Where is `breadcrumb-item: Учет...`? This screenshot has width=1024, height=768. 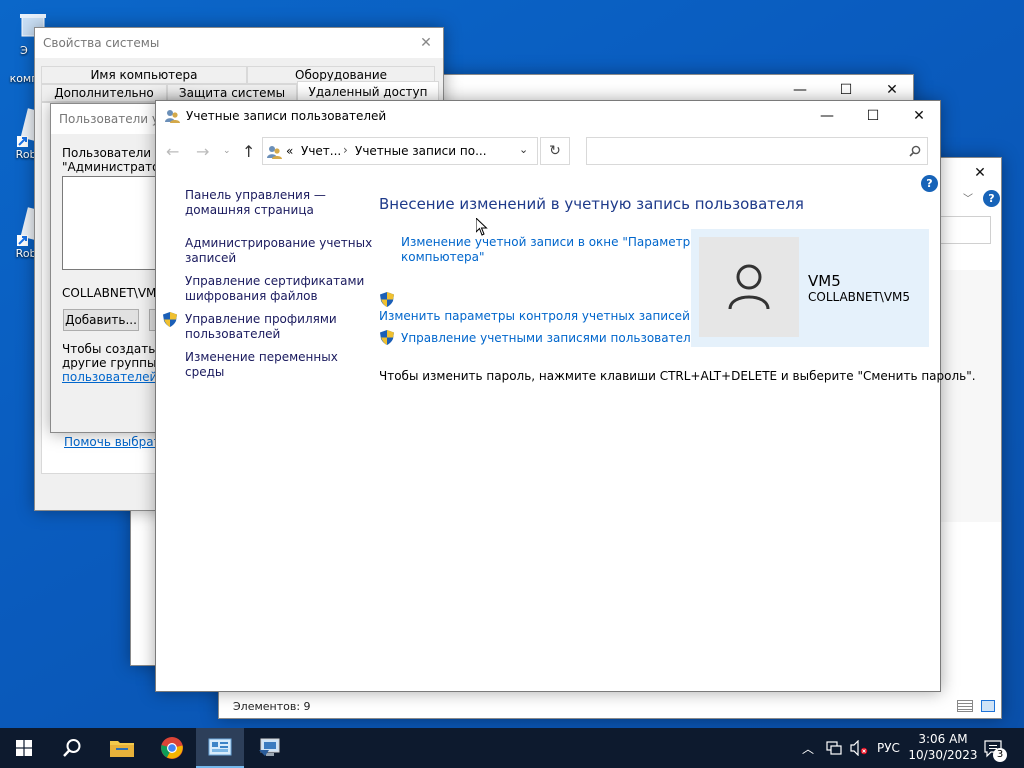 breadcrumb-item: Учет... is located at coordinates (321, 151).